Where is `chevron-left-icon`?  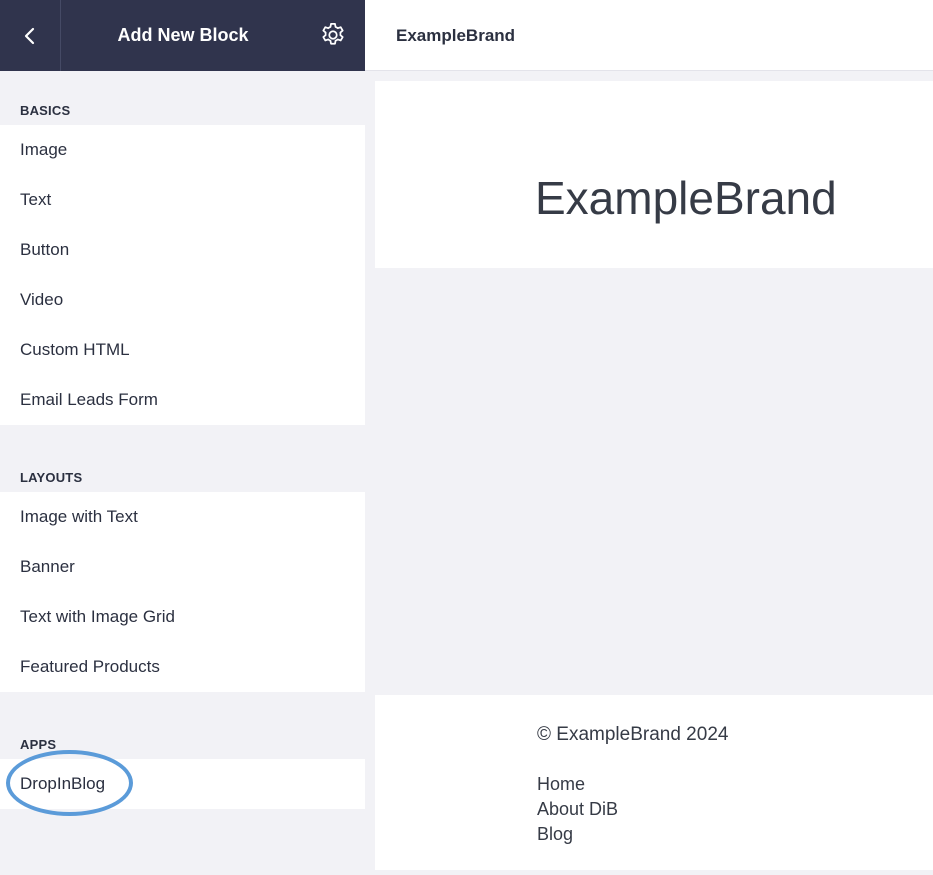 chevron-left-icon is located at coordinates (29, 35).